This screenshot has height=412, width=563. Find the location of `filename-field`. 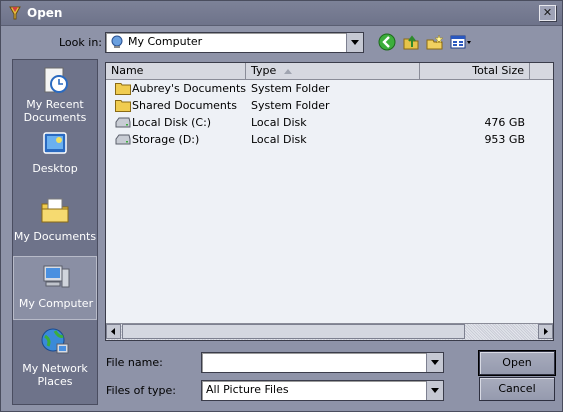

filename-field is located at coordinates (322, 362).